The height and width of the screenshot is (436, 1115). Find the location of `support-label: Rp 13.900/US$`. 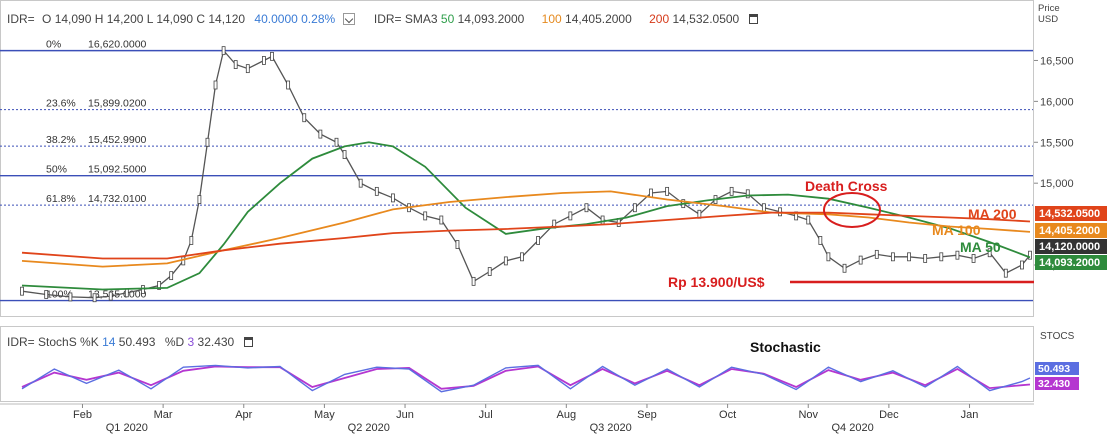

support-label: Rp 13.900/US$ is located at coordinates (716, 282).